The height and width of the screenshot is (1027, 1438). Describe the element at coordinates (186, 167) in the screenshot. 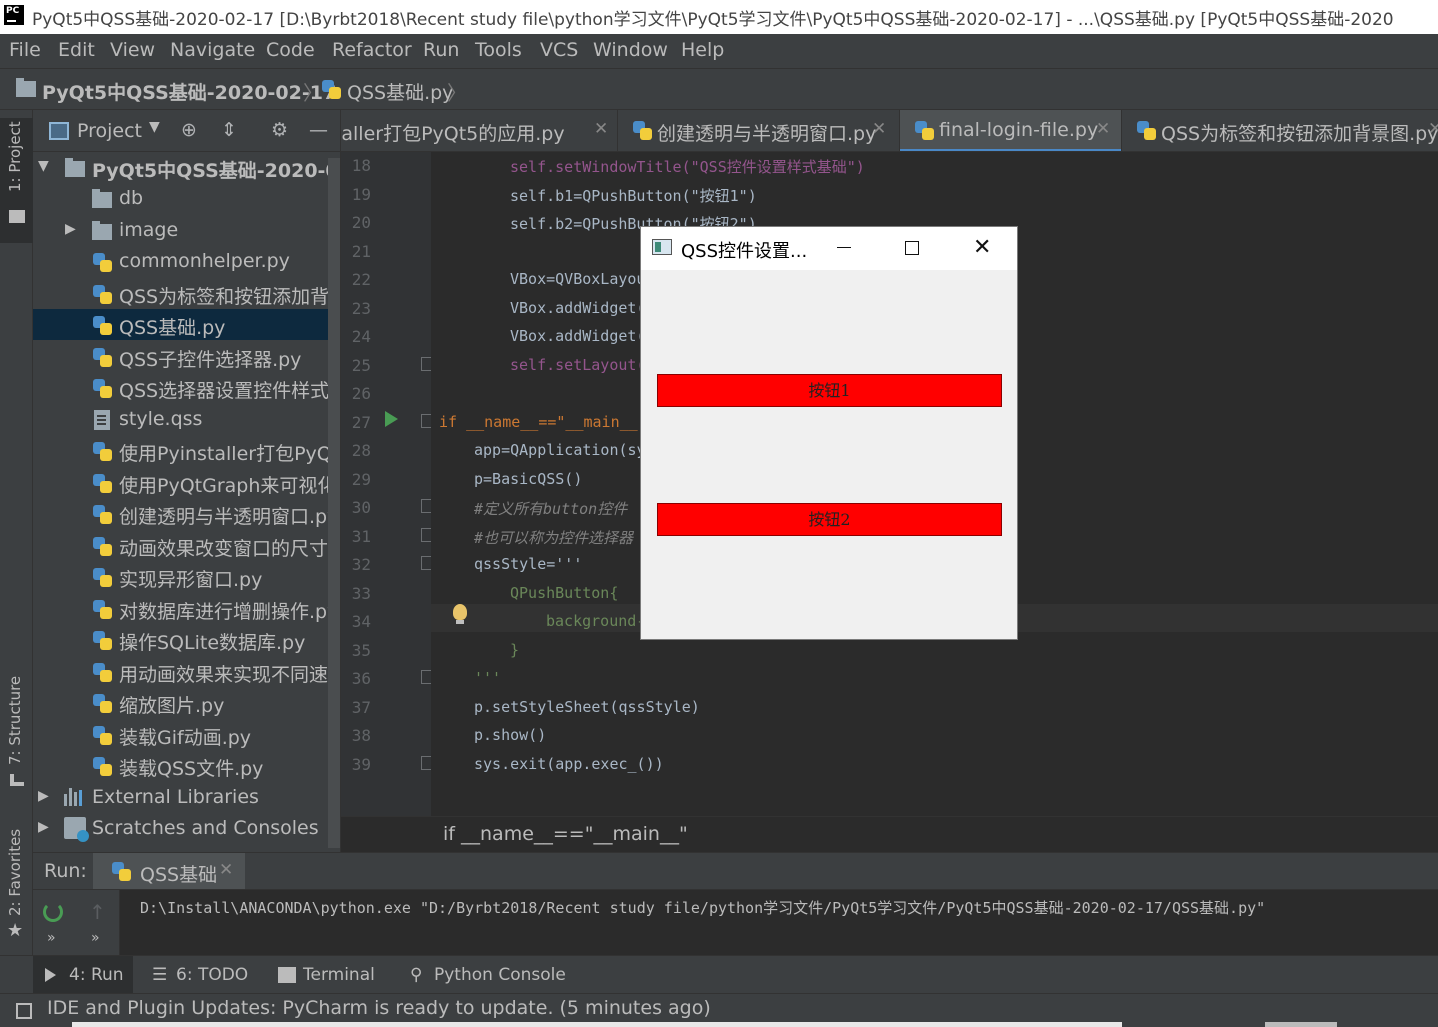

I see `tree-root-folder: ▼ PyQt5中QSS基础-2020-02-17` at that location.